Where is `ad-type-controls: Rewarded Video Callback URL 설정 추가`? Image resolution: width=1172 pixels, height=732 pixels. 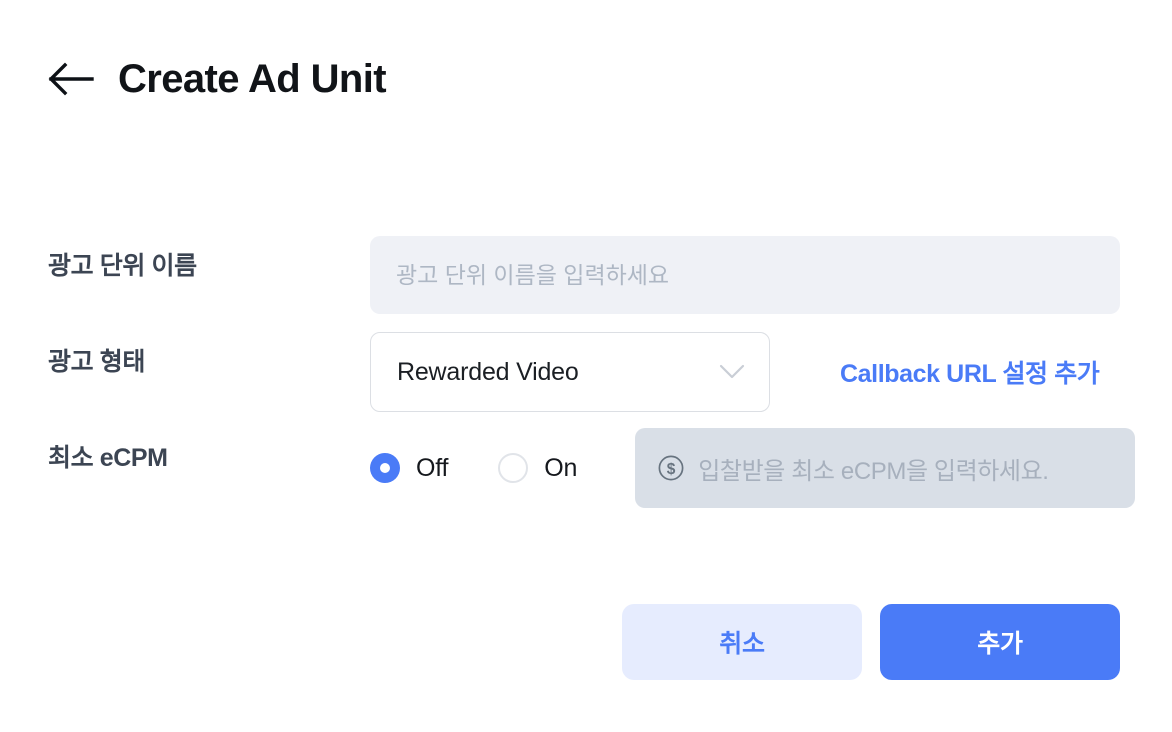
ad-type-controls: Rewarded Video Callback URL 설정 추가 is located at coordinates (735, 372).